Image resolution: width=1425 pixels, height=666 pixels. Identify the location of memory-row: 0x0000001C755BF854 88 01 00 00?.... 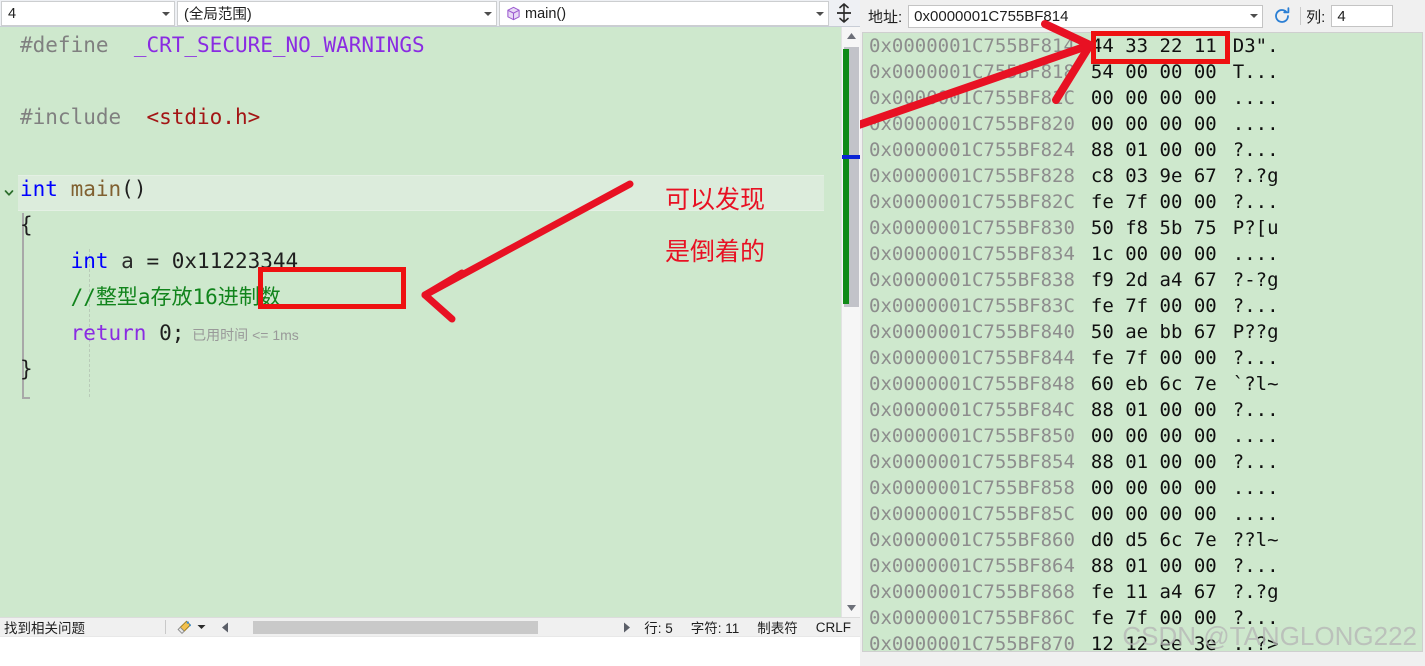
(1142, 462).